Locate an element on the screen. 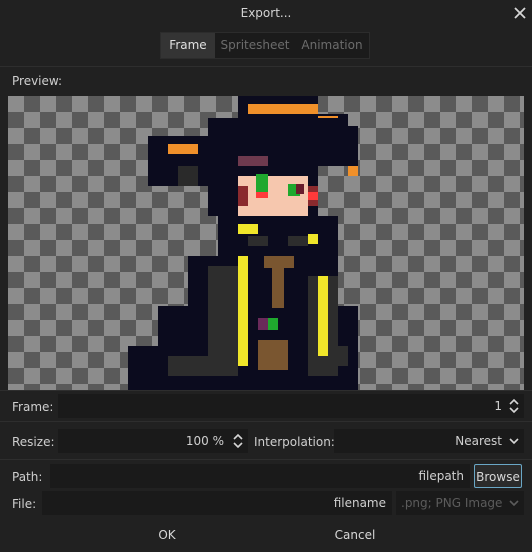  tab-frame: Frame is located at coordinates (188, 45).